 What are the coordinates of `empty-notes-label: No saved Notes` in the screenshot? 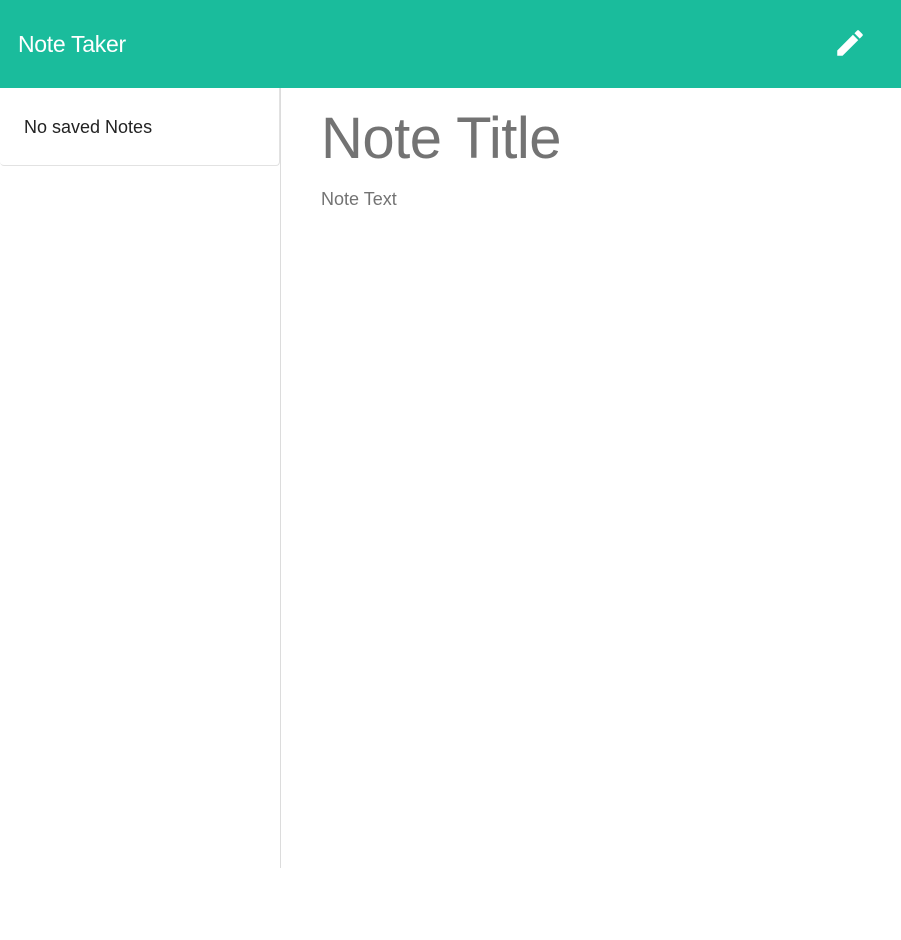 It's located at (88, 127).